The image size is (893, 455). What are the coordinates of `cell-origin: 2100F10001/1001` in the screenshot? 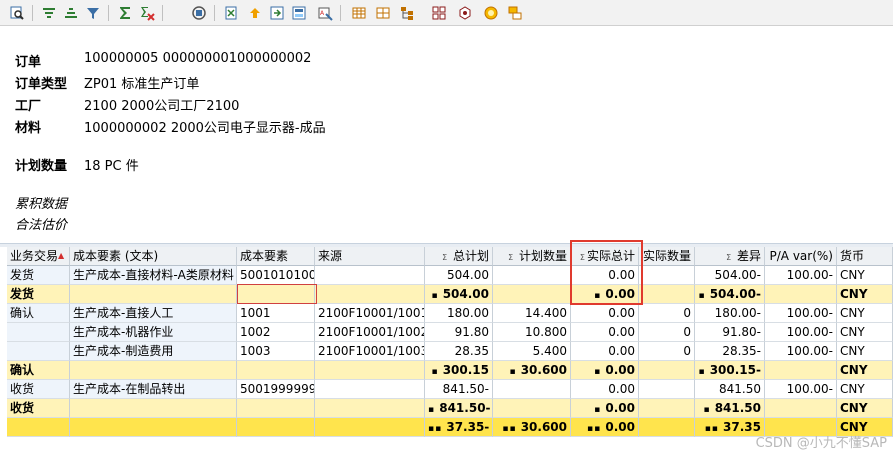 It's located at (370, 313).